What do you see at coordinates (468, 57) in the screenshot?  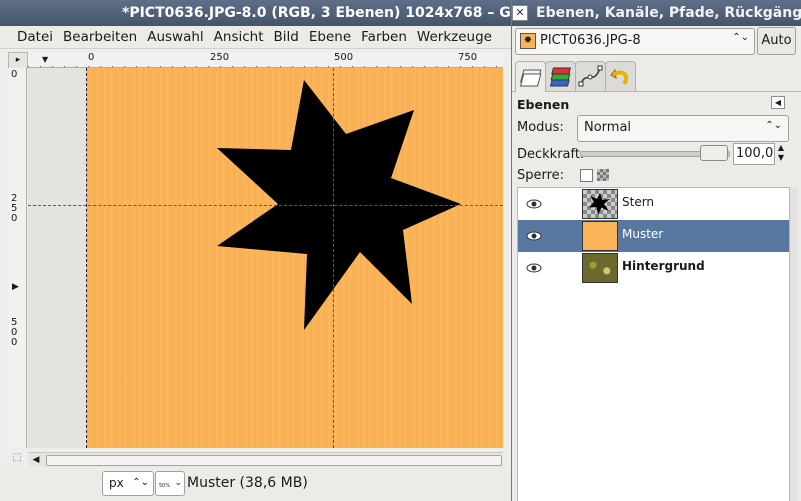 I see `ruler-h-label: 750` at bounding box center [468, 57].